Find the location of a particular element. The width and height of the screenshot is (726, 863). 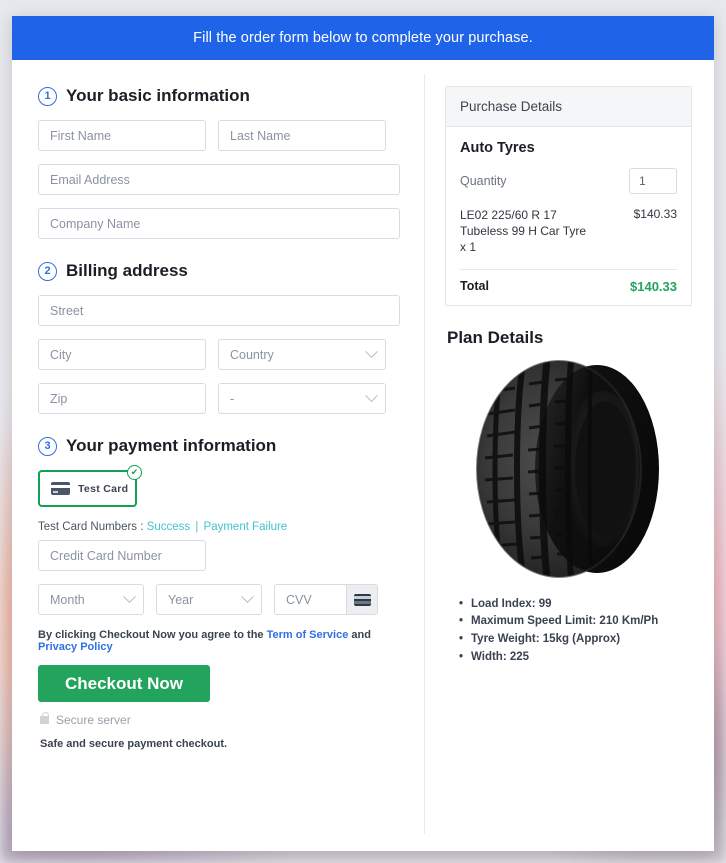

total-divider is located at coordinates (568, 269).